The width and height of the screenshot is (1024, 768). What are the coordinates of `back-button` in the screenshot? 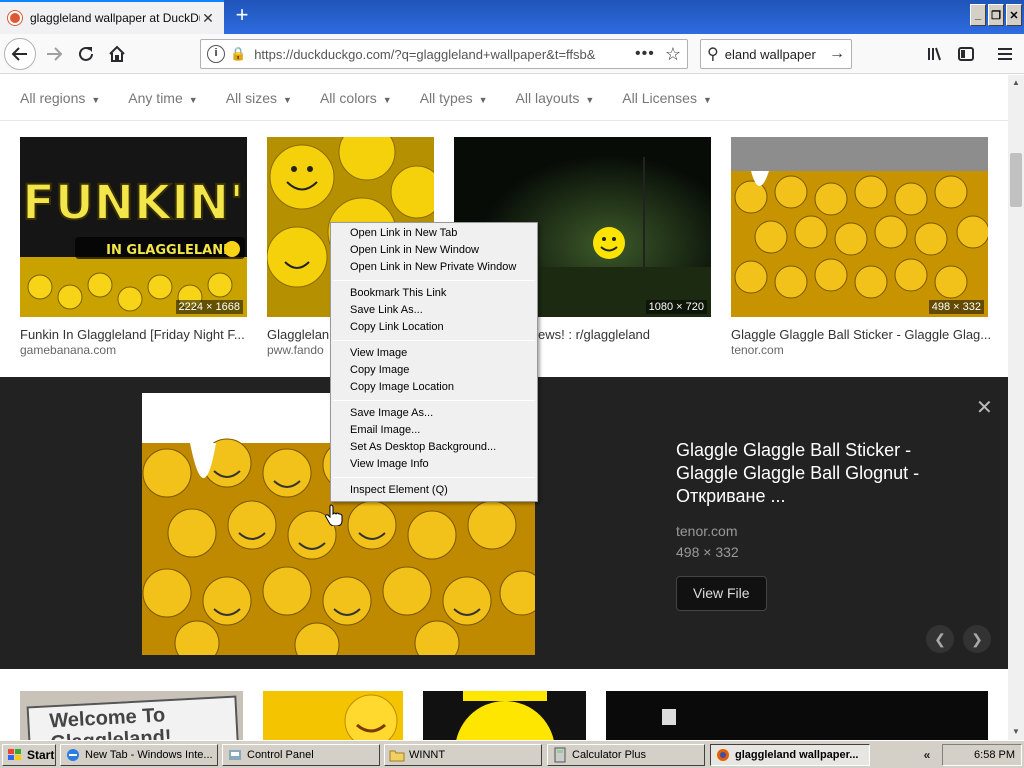 It's located at (20, 54).